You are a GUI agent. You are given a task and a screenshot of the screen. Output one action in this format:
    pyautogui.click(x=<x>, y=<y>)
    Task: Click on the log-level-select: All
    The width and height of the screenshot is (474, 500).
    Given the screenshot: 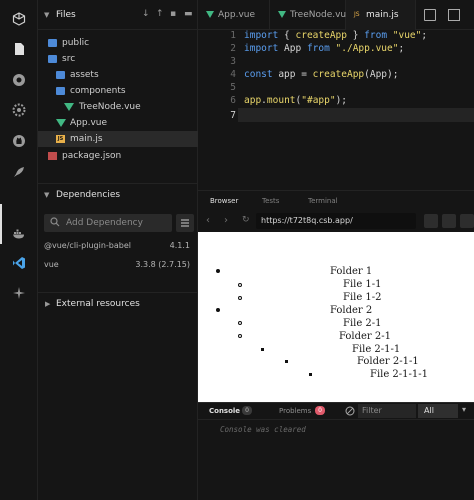 What is the action you would take?
    pyautogui.click(x=438, y=411)
    